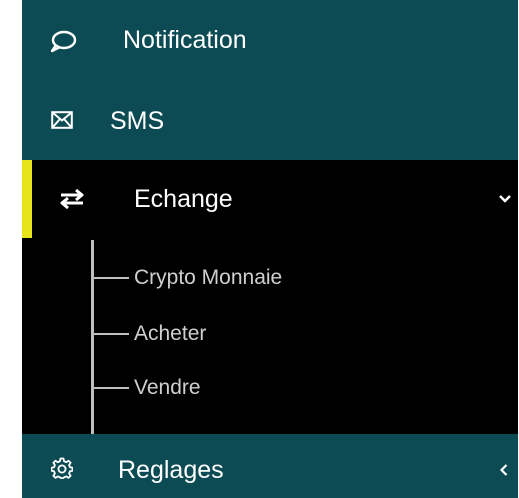 Image resolution: width=519 pixels, height=498 pixels. I want to click on submenu-item-vendre: Vendre, so click(146, 388).